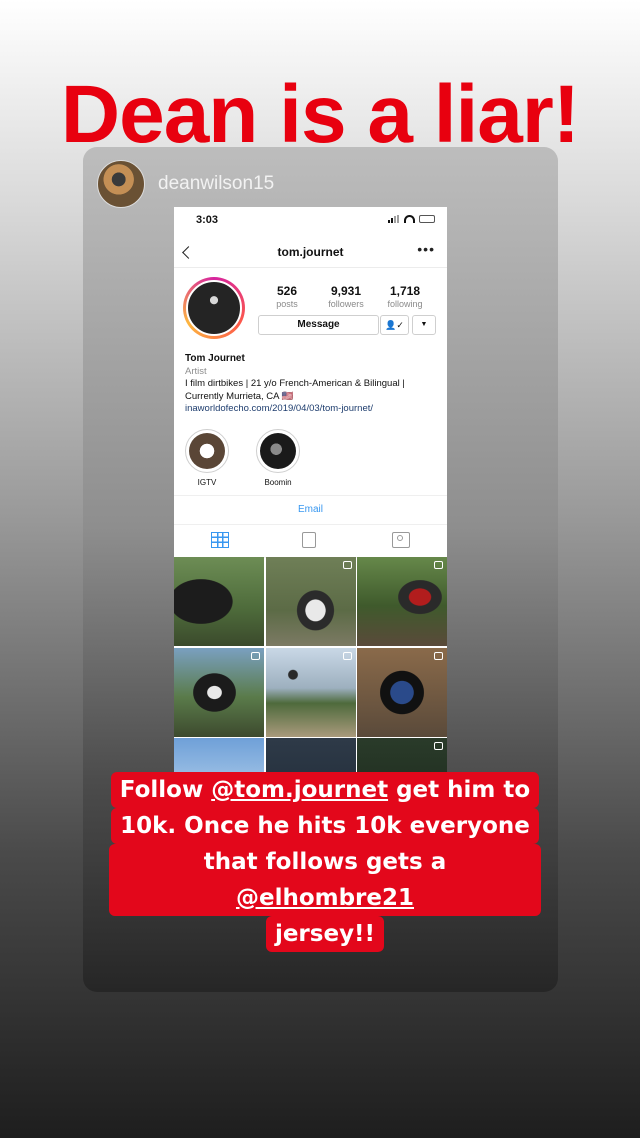  I want to click on photo-grid, so click(310, 665).